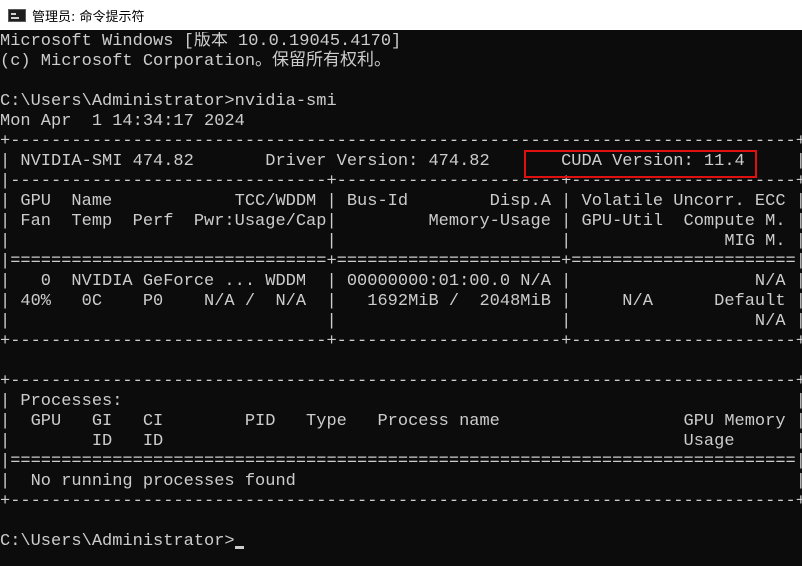  I want to click on prompt-text: C:\Users\Administrator>, so click(117, 541).